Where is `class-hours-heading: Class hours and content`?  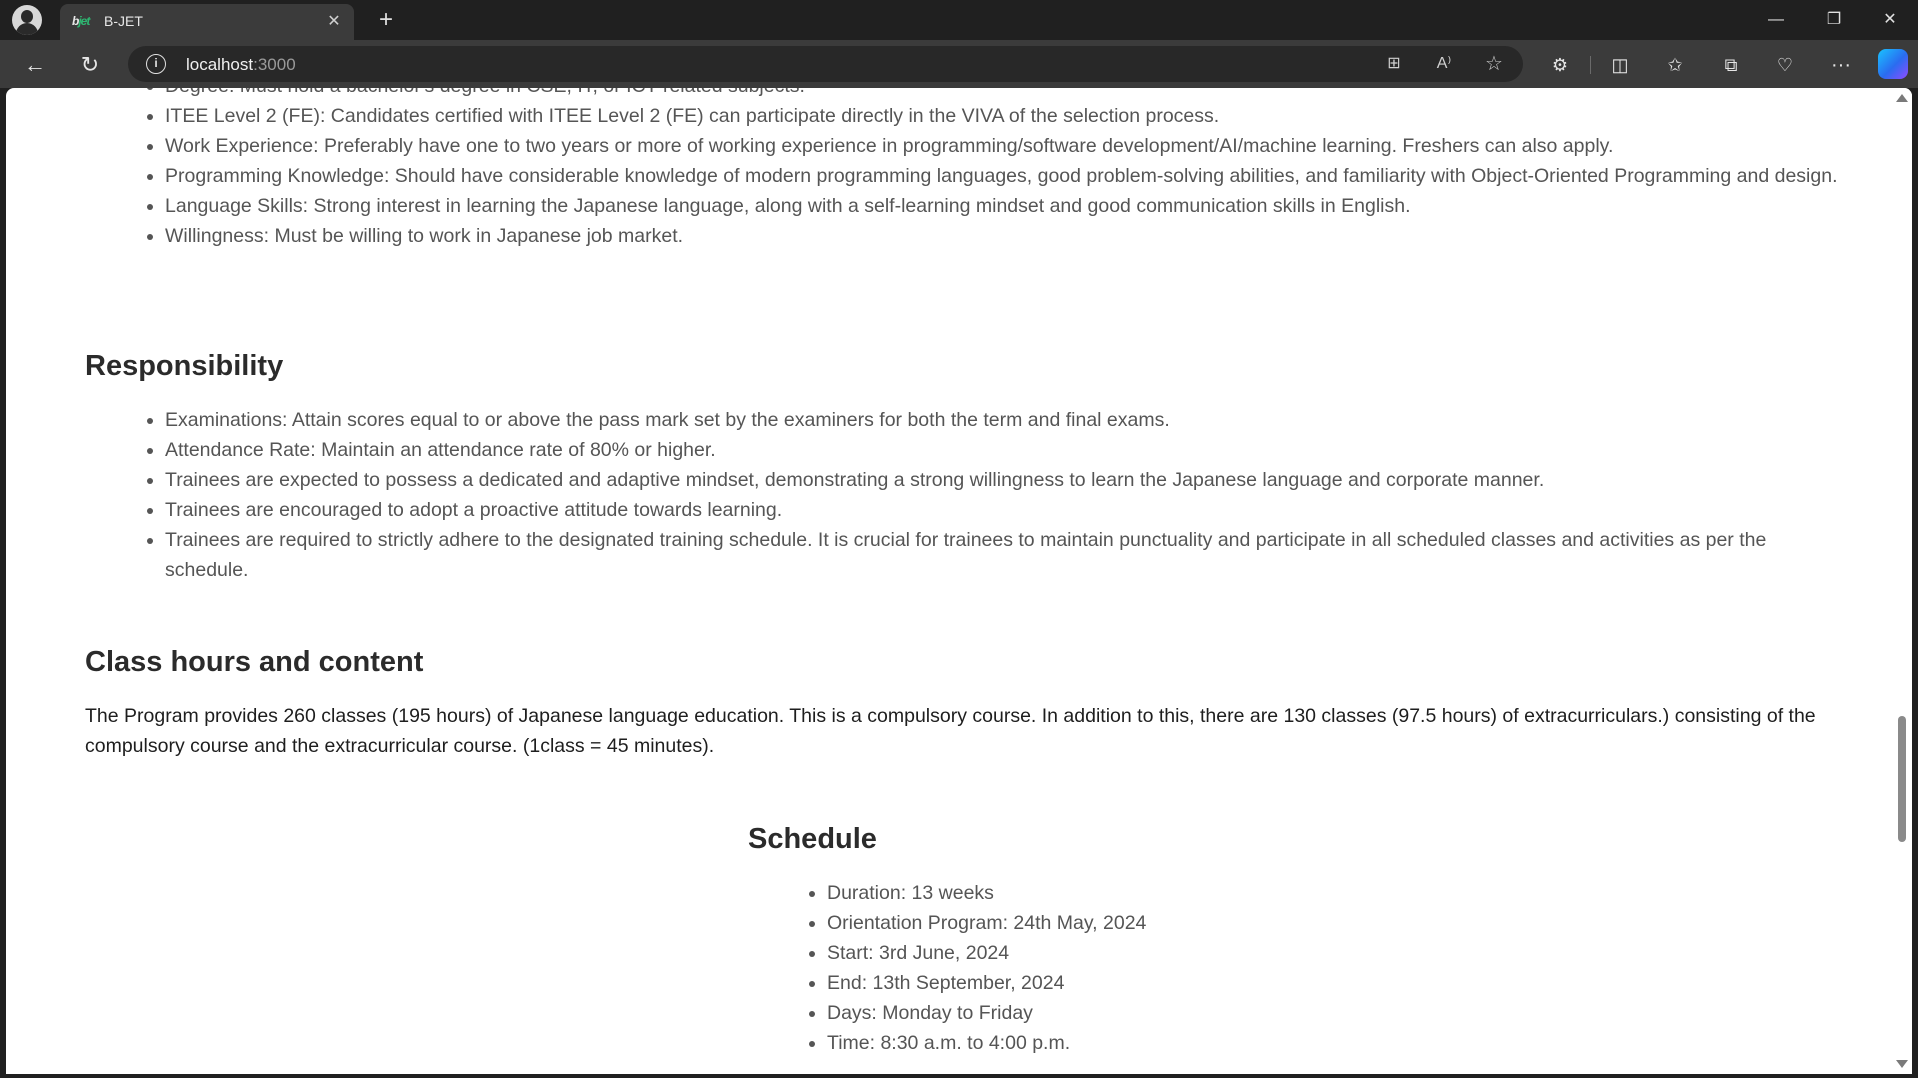 class-hours-heading: Class hours and content is located at coordinates (254, 662).